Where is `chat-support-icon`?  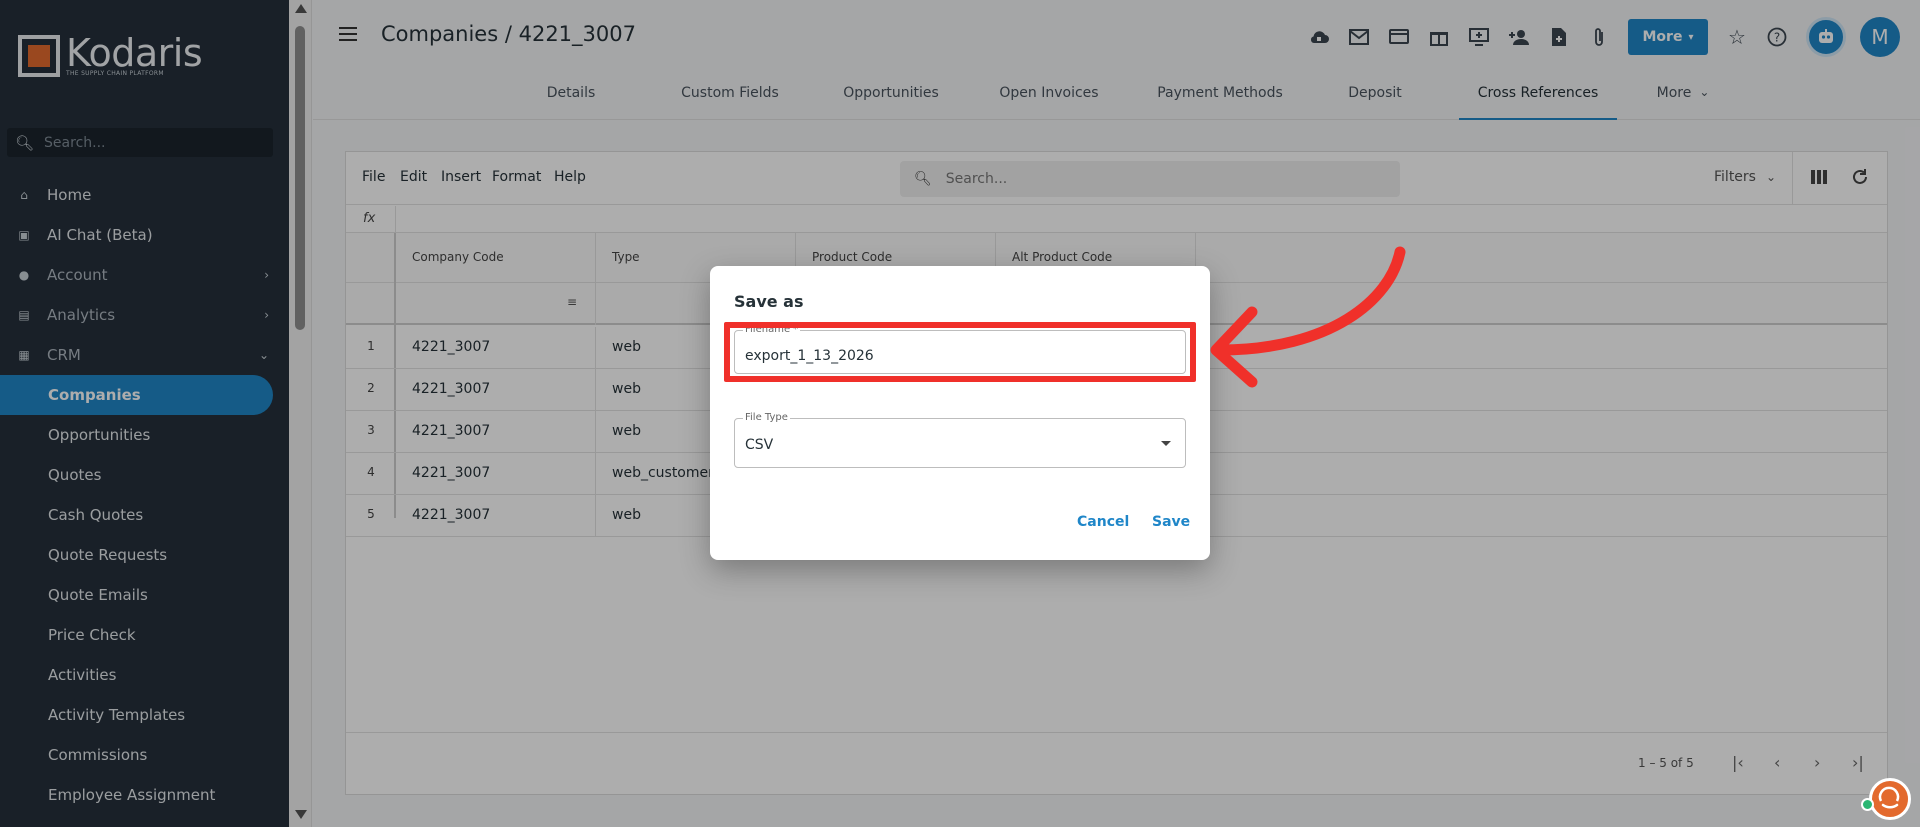 chat-support-icon is located at coordinates (1890, 799).